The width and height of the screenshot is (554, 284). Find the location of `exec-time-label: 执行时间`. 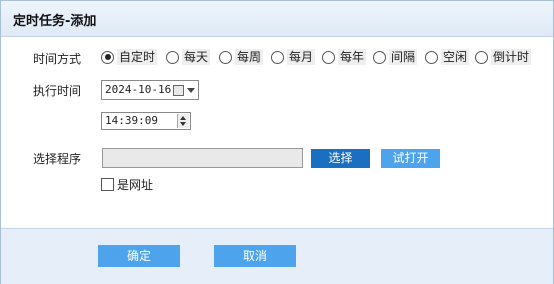

exec-time-label: 执行时间 is located at coordinates (57, 91).